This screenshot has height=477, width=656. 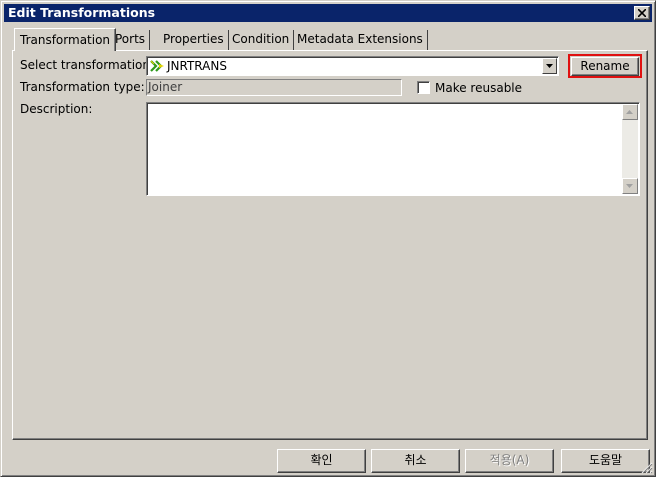 I want to click on scroll-down-button, so click(x=630, y=186).